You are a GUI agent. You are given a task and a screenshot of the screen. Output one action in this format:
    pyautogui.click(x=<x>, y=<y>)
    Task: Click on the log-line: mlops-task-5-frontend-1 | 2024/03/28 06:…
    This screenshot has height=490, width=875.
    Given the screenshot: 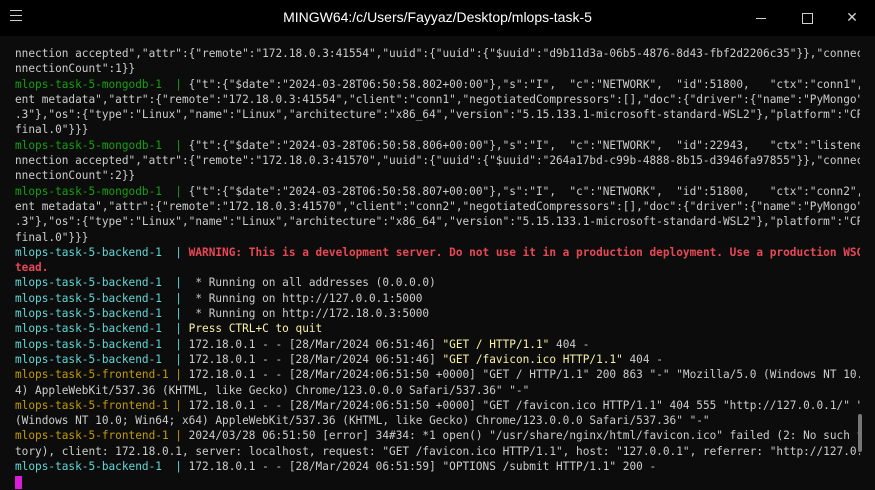 What is the action you would take?
    pyautogui.click(x=437, y=435)
    